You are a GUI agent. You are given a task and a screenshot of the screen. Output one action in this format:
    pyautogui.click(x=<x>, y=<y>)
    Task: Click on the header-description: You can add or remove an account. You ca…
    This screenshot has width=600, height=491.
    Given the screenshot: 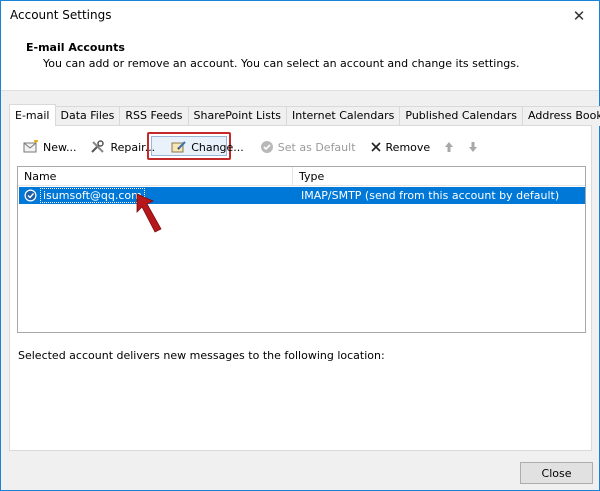 What is the action you would take?
    pyautogui.click(x=281, y=63)
    